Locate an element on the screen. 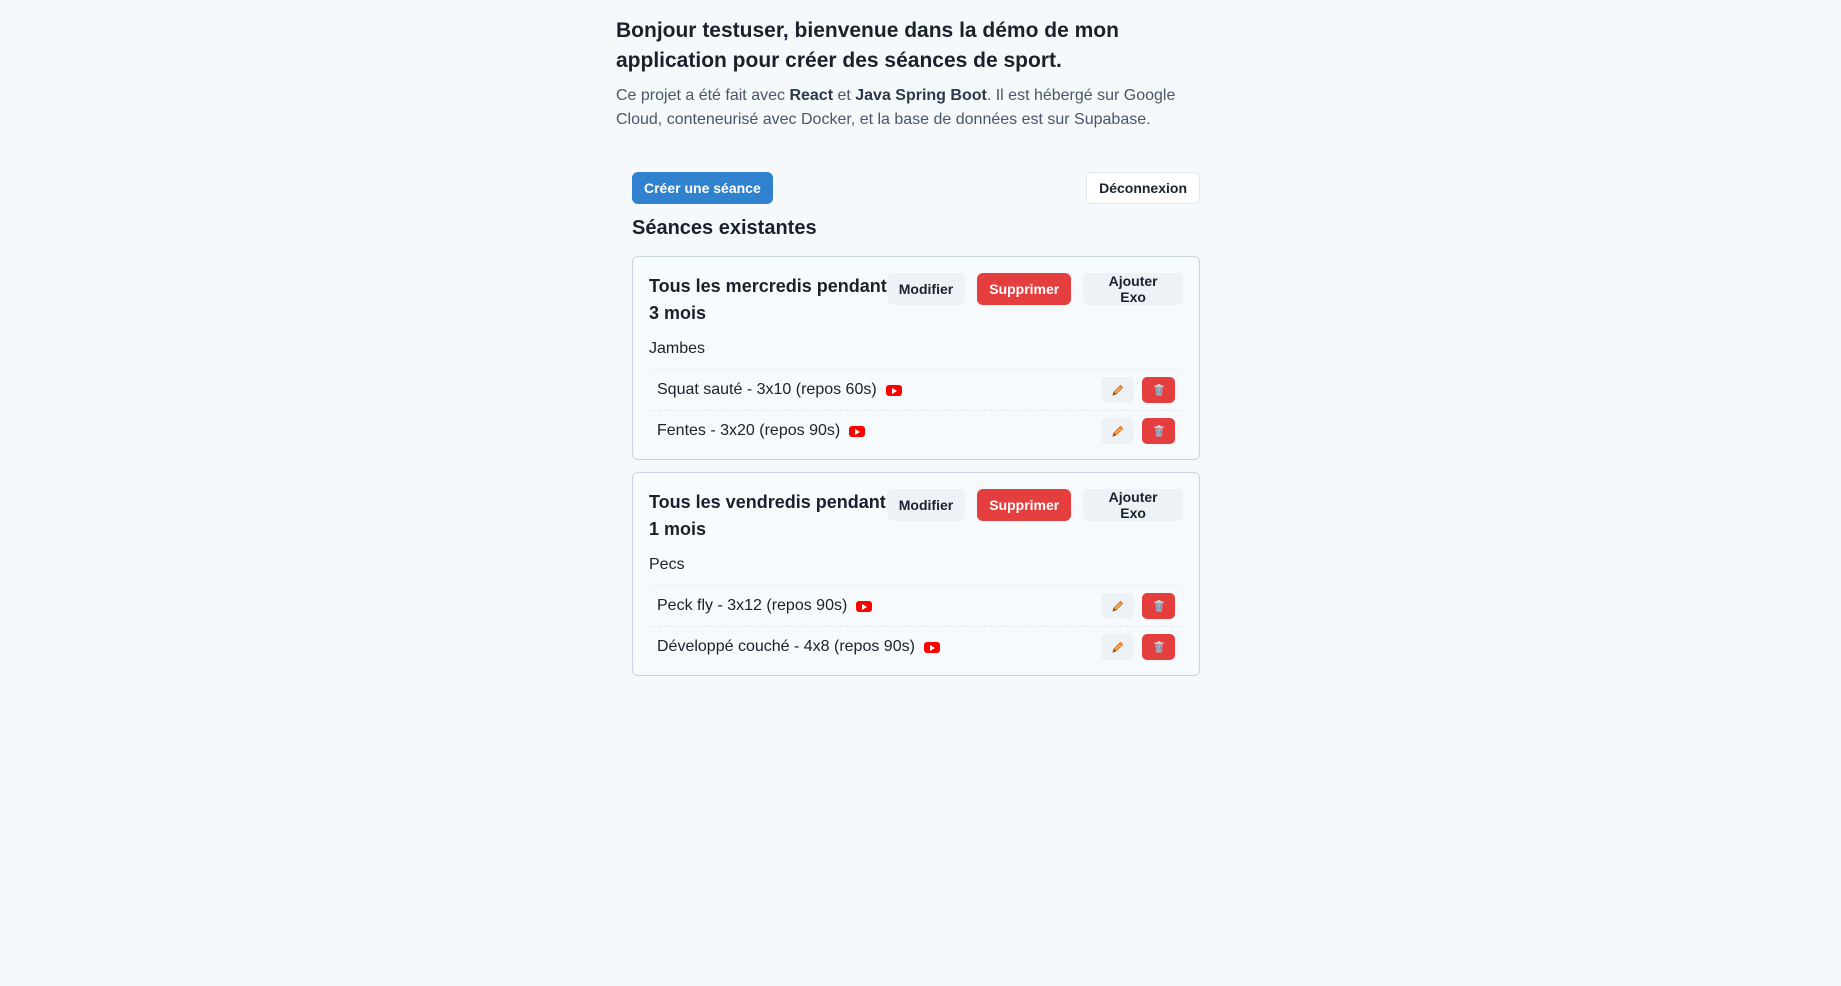  top-bar: Créer une séance Déconnexion is located at coordinates (916, 188).